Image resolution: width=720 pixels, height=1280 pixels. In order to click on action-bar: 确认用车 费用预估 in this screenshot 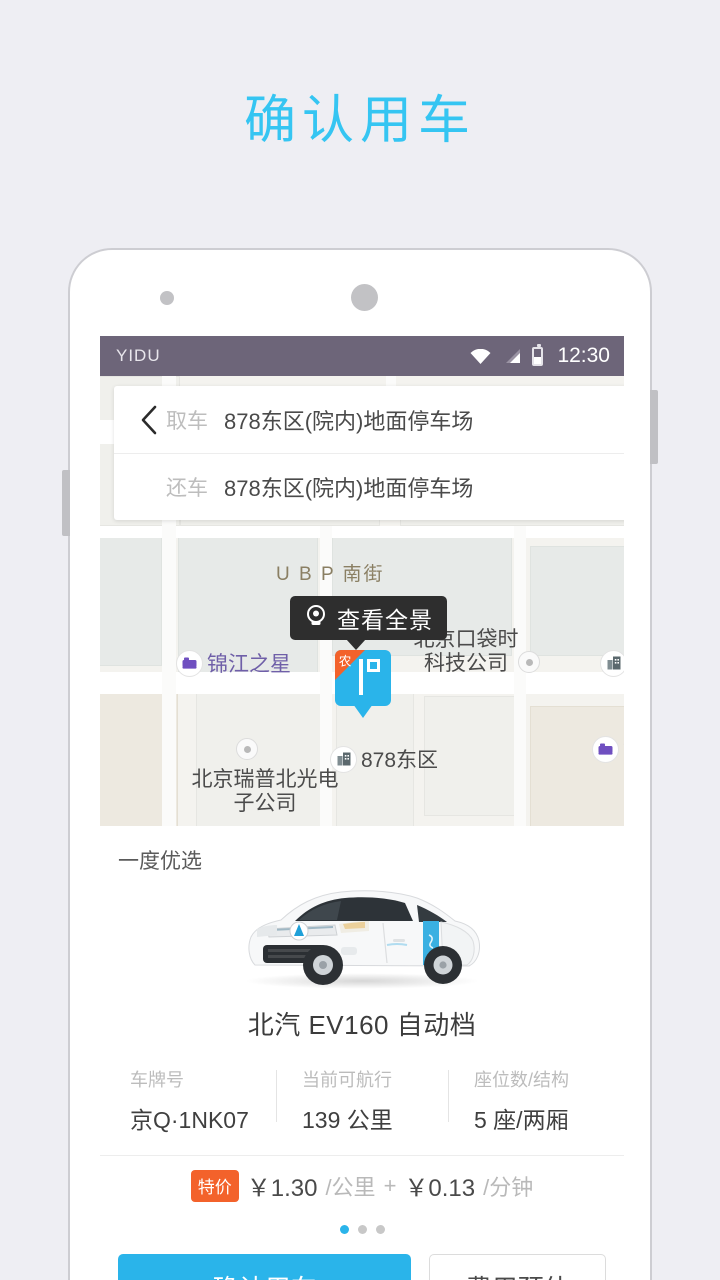, I will do `click(362, 1257)`.